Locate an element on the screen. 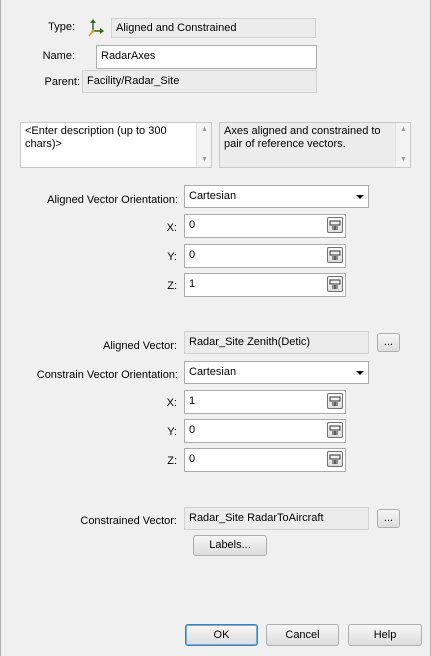 This screenshot has width=431, height=656. window-left-border is located at coordinates (0, 328).